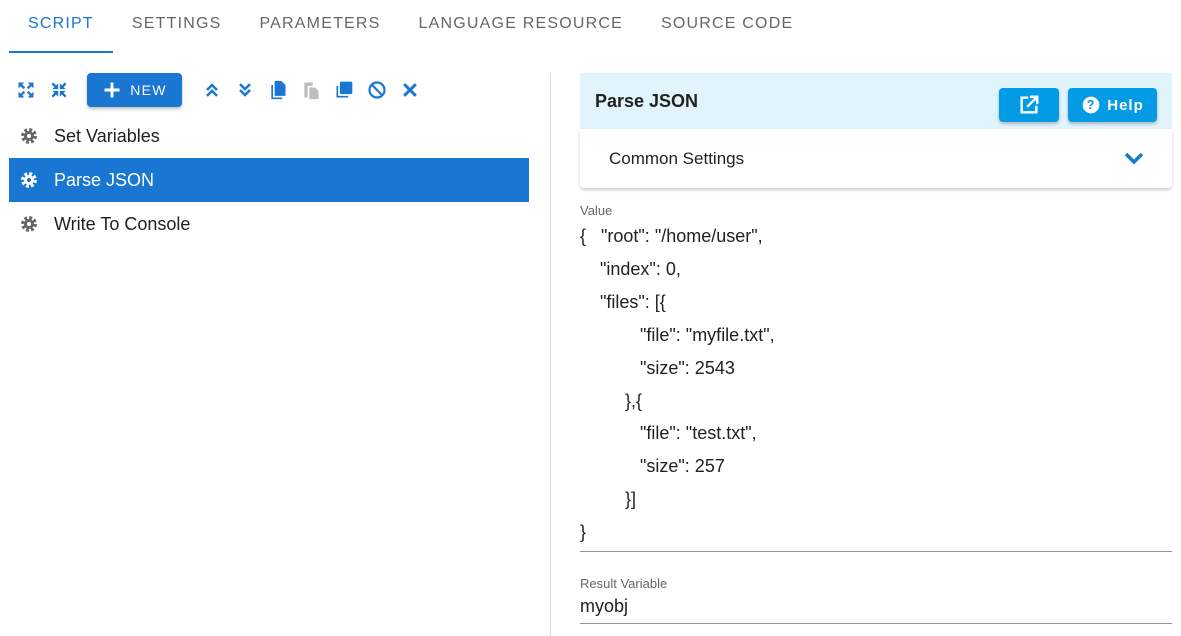 This screenshot has width=1181, height=636. What do you see at coordinates (623, 301) in the screenshot?
I see `code-line: "files": [{` at bounding box center [623, 301].